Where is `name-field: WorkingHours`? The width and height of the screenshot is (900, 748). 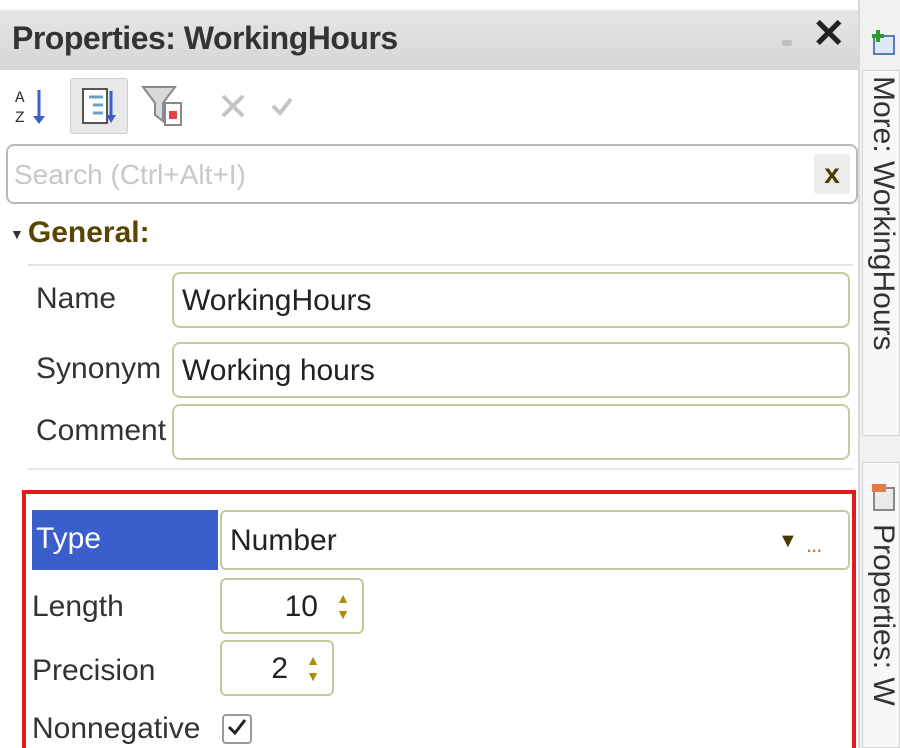 name-field: WorkingHours is located at coordinates (511, 300).